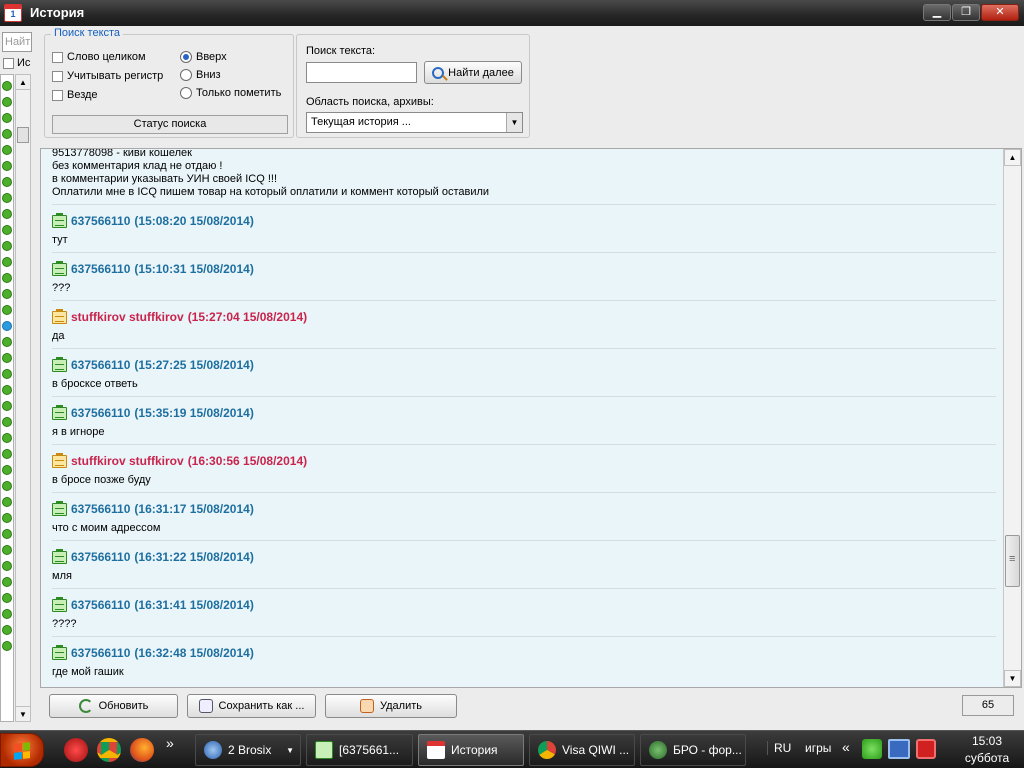 Image resolution: width=1024 pixels, height=768 pixels. I want to click on direction-down-radio, so click(186, 75).